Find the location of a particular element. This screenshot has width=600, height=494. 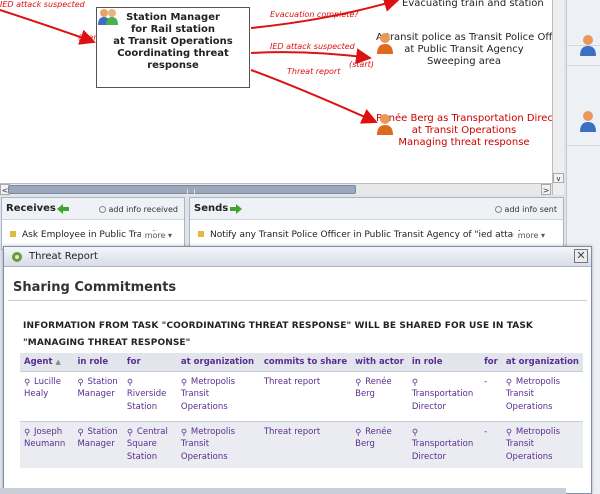

diagram-horizontal-scrollbar: < > is located at coordinates (276, 189).